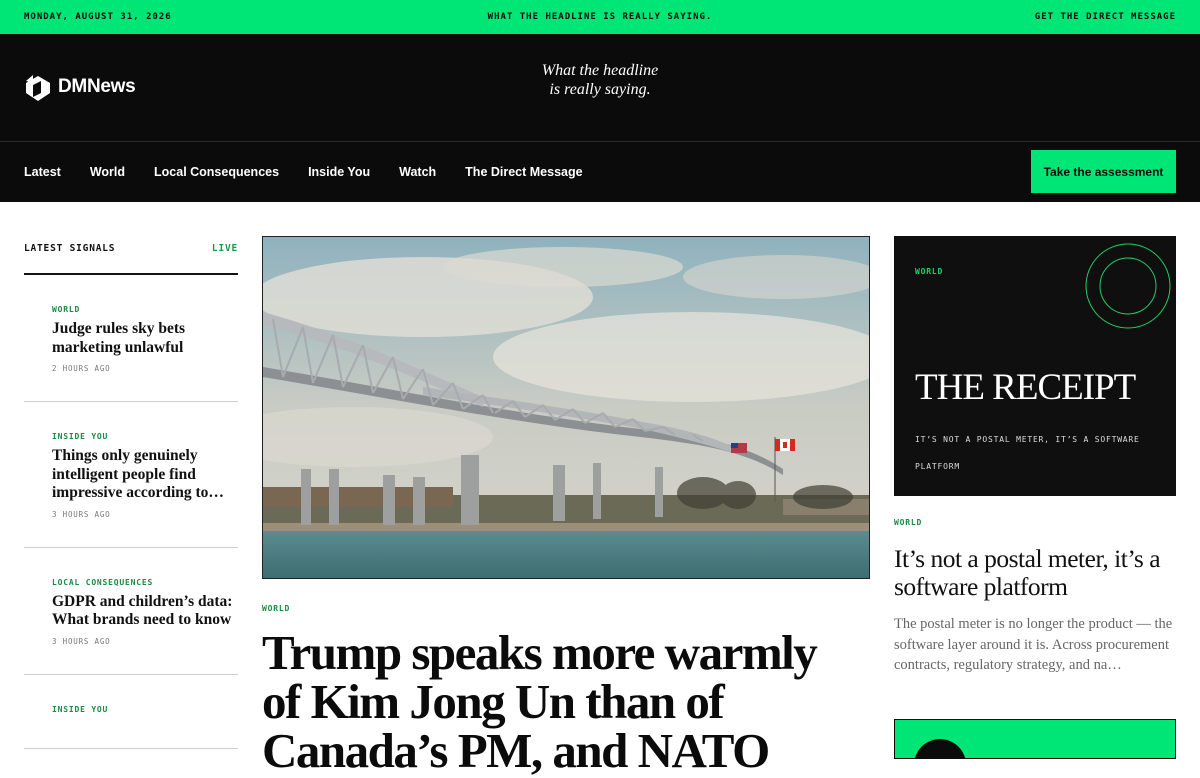 The width and height of the screenshot is (1200, 778). Describe the element at coordinates (276, 608) in the screenshot. I see `lead-category: WORLD` at that location.